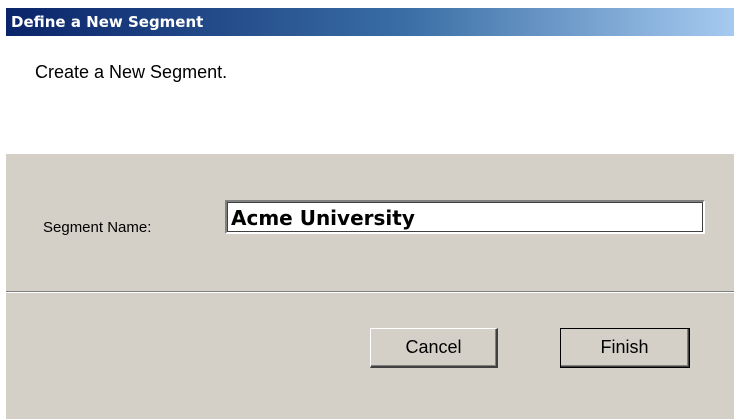 This screenshot has height=419, width=734. I want to click on title-bar: Define a New Segment, so click(370, 22).